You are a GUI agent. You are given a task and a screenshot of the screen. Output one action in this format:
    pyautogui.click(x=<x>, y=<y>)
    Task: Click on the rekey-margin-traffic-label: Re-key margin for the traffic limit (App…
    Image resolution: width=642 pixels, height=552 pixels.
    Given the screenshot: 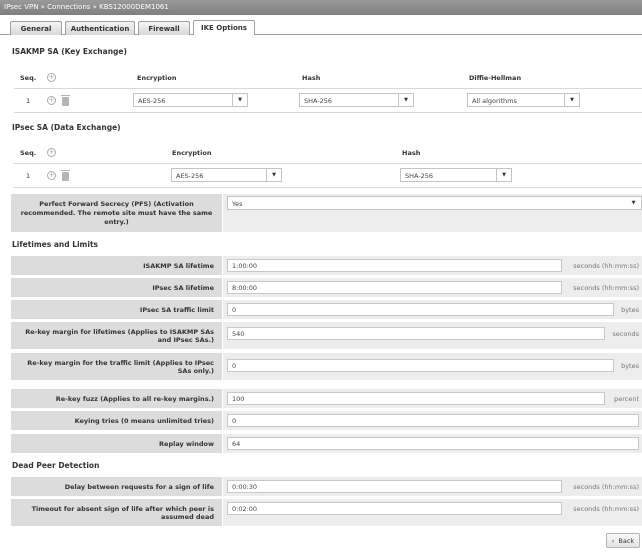 What is the action you would take?
    pyautogui.click(x=116, y=366)
    